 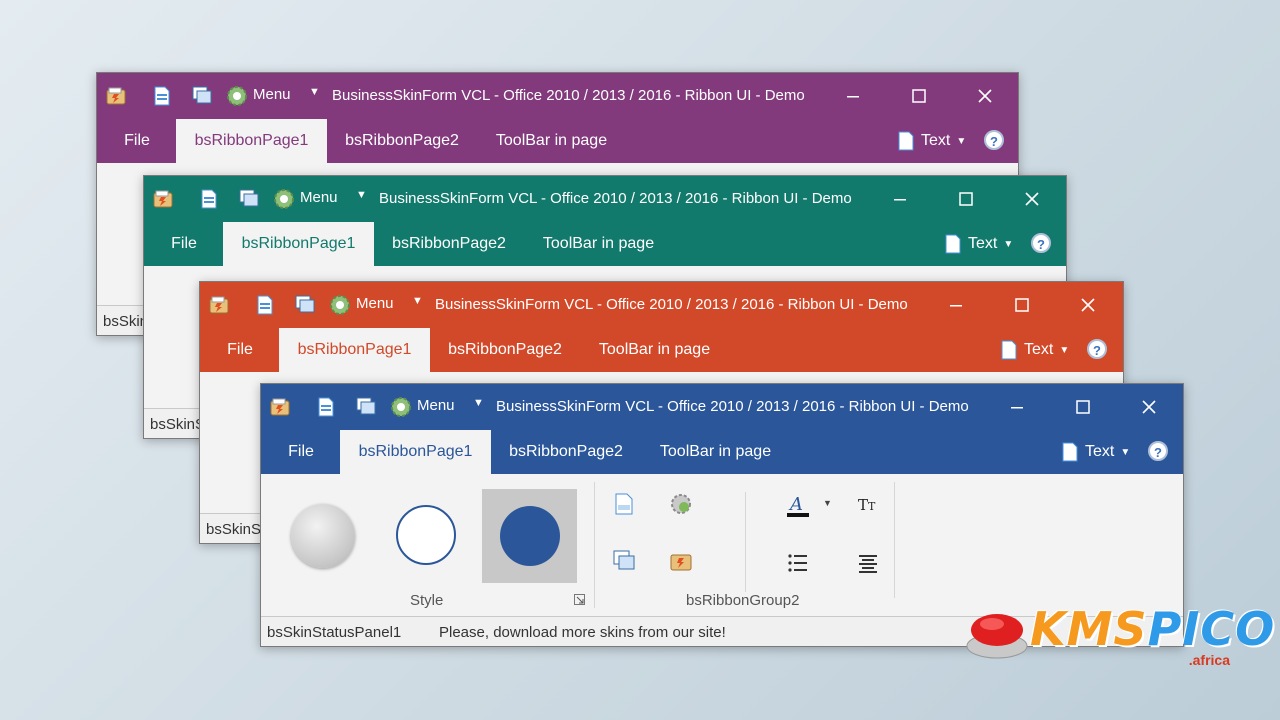 What do you see at coordinates (426, 535) in the screenshot?
I see `style-white-button` at bounding box center [426, 535].